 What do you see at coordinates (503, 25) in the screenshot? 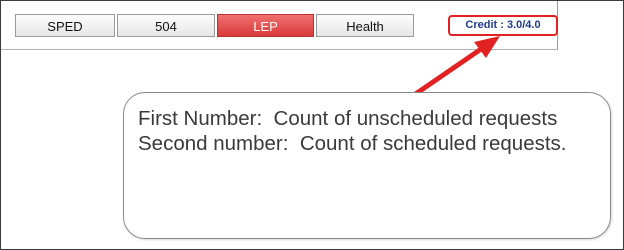
I see `credit-indicator: Credit : 3.0/4.0` at bounding box center [503, 25].